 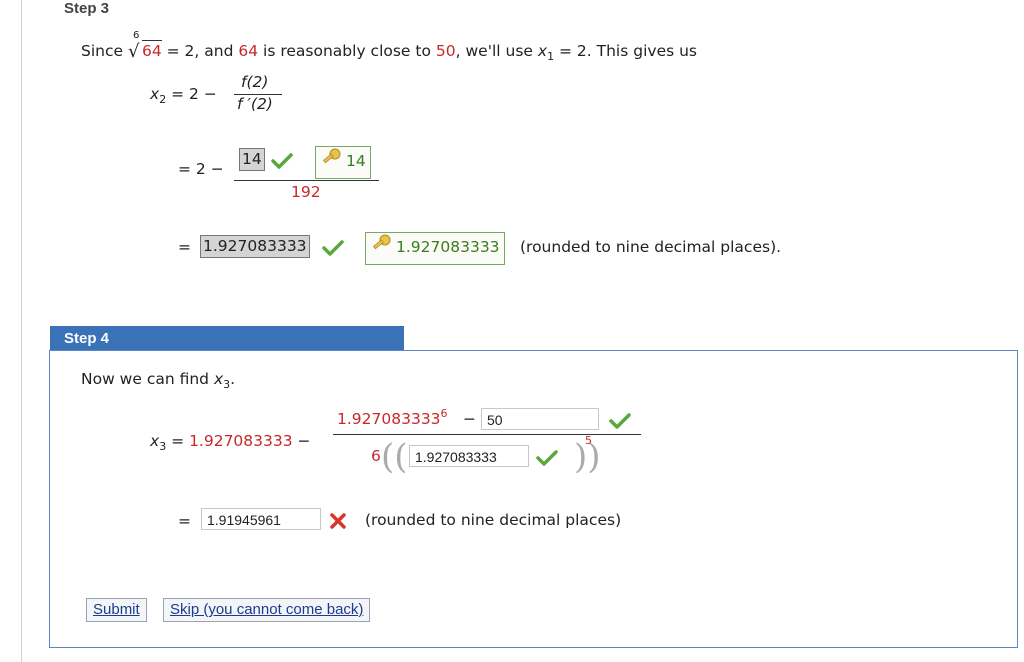 What do you see at coordinates (487, 434) in the screenshot?
I see `fraction-x3-bar` at bounding box center [487, 434].